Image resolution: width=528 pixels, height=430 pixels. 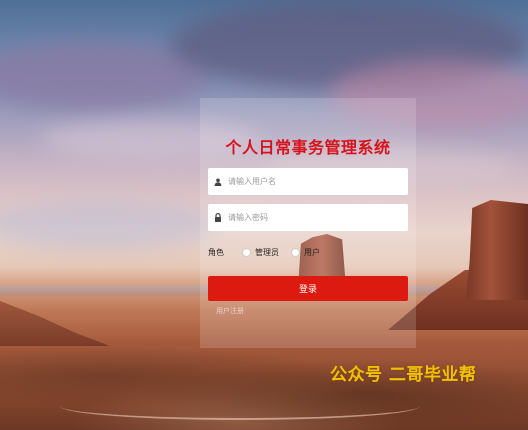 What do you see at coordinates (216, 252) in the screenshot?
I see `role-label: 角色` at bounding box center [216, 252].